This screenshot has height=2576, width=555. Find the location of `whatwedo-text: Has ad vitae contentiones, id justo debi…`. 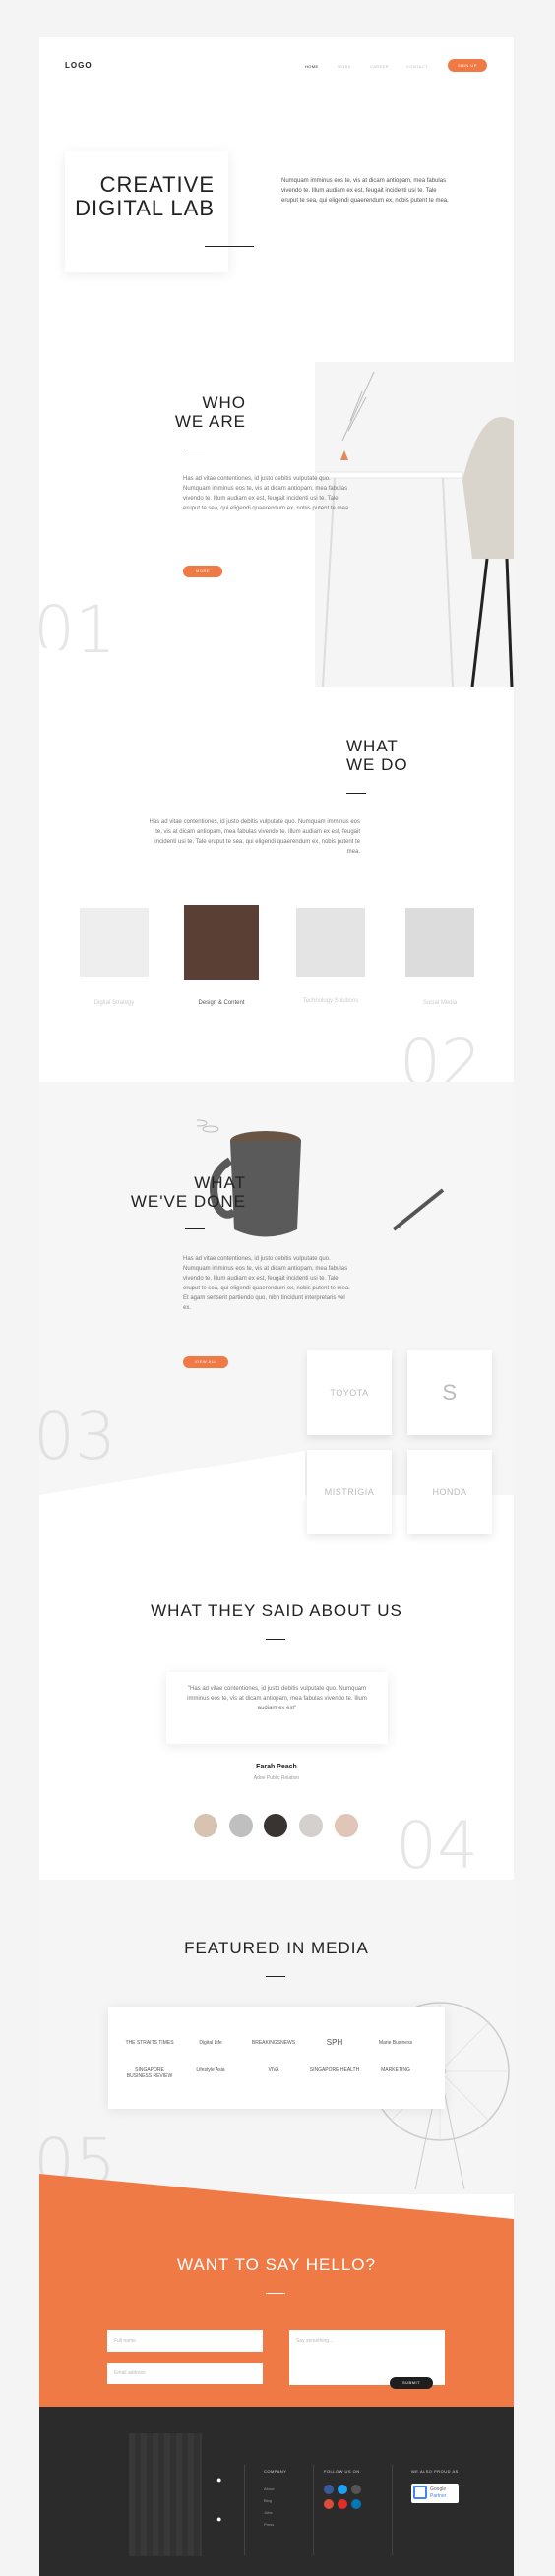

whatwedo-text: Has ad vitae contentiones, id justo debi… is located at coordinates (255, 837).